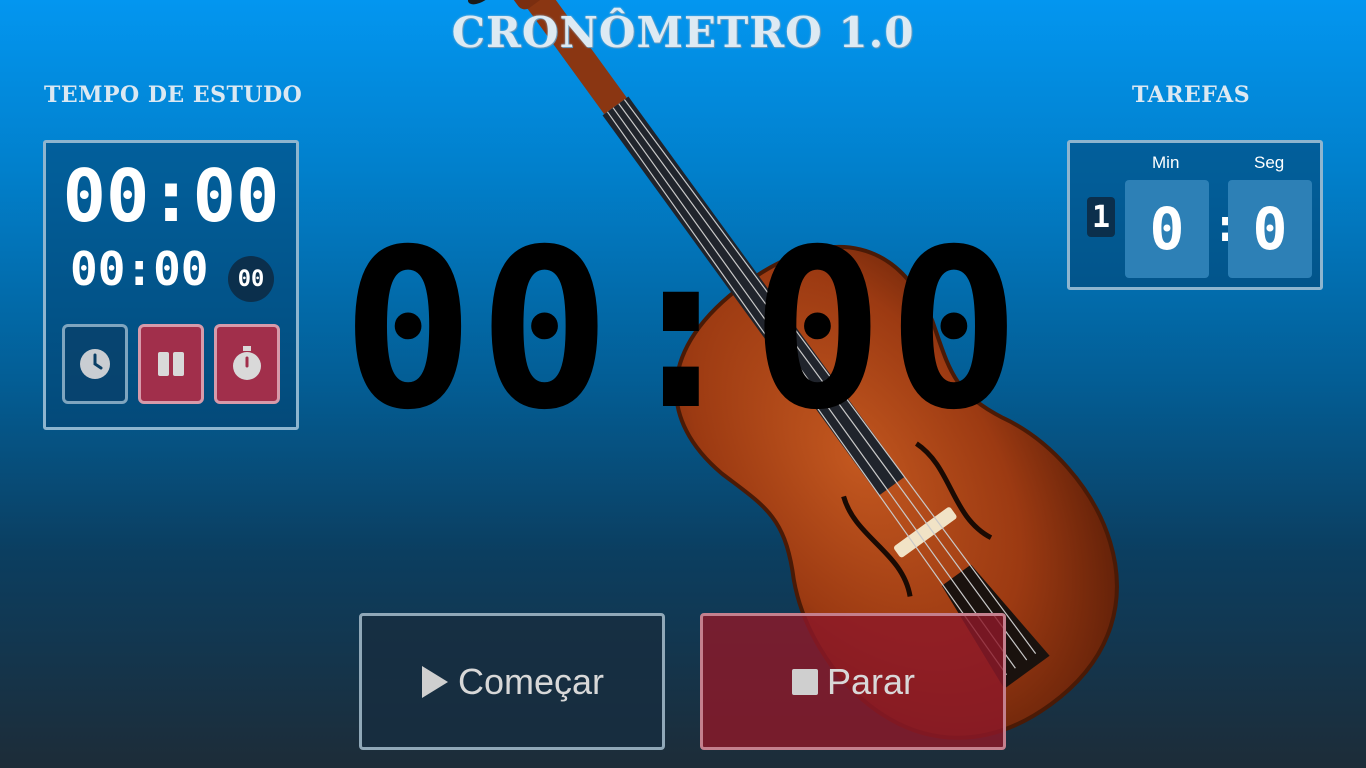  What do you see at coordinates (531, 681) in the screenshot?
I see `start-button-label: Começar` at bounding box center [531, 681].